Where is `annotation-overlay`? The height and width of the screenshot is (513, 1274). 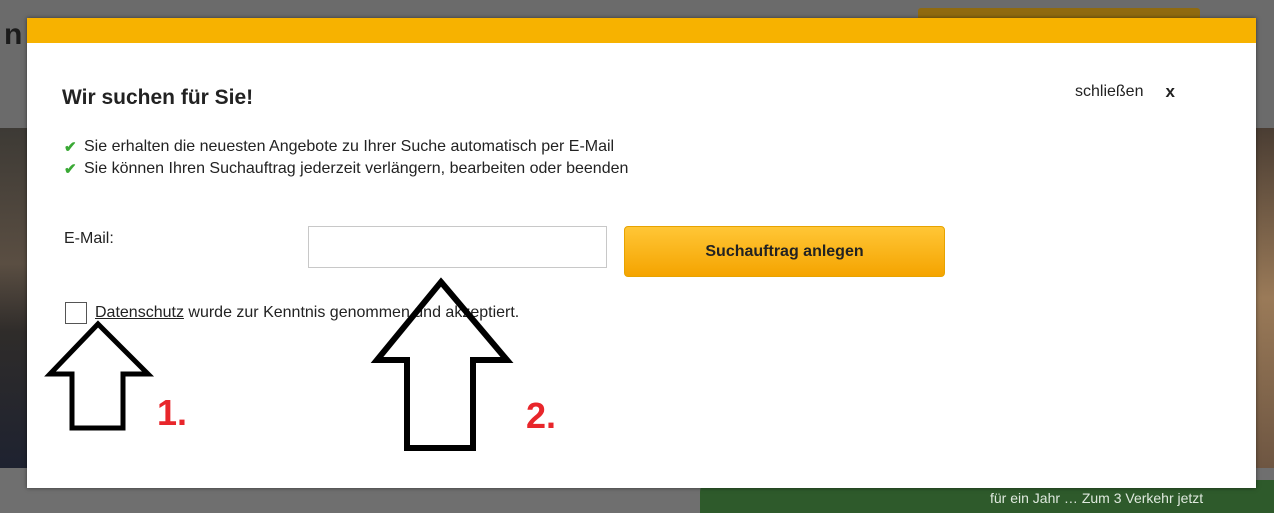 annotation-overlay is located at coordinates (279, 364).